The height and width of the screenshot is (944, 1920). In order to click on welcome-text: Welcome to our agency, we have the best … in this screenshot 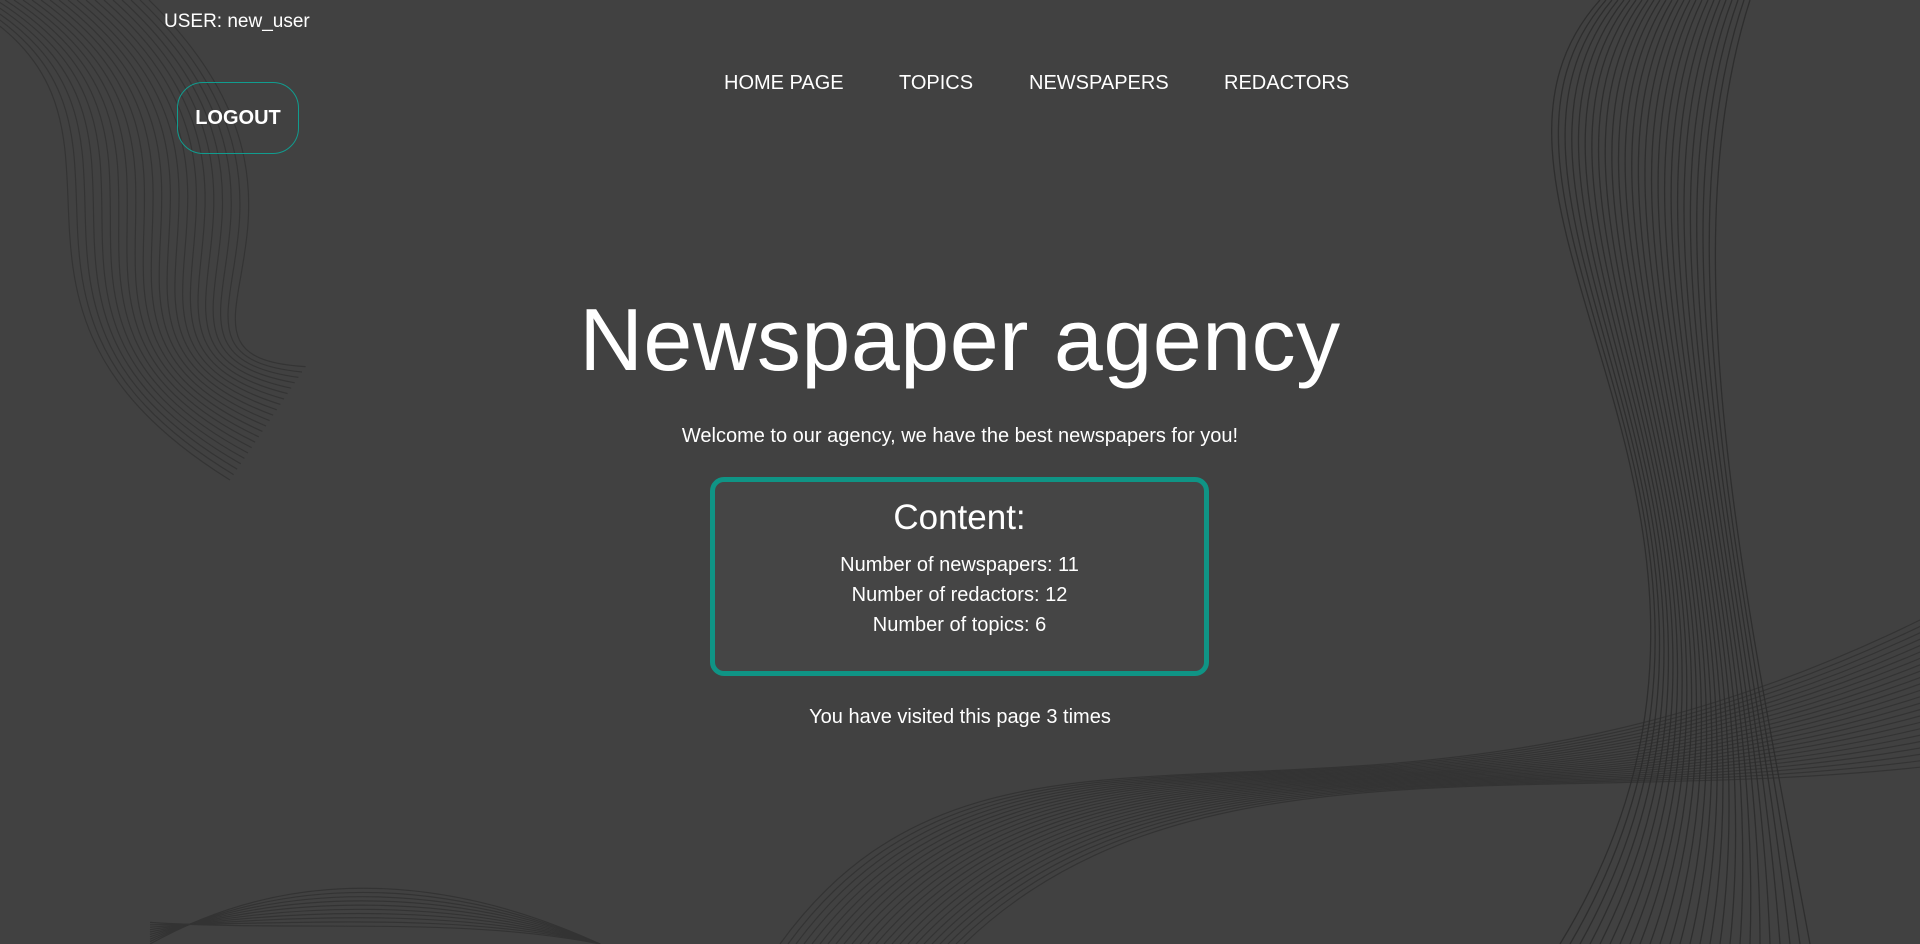, I will do `click(960, 436)`.